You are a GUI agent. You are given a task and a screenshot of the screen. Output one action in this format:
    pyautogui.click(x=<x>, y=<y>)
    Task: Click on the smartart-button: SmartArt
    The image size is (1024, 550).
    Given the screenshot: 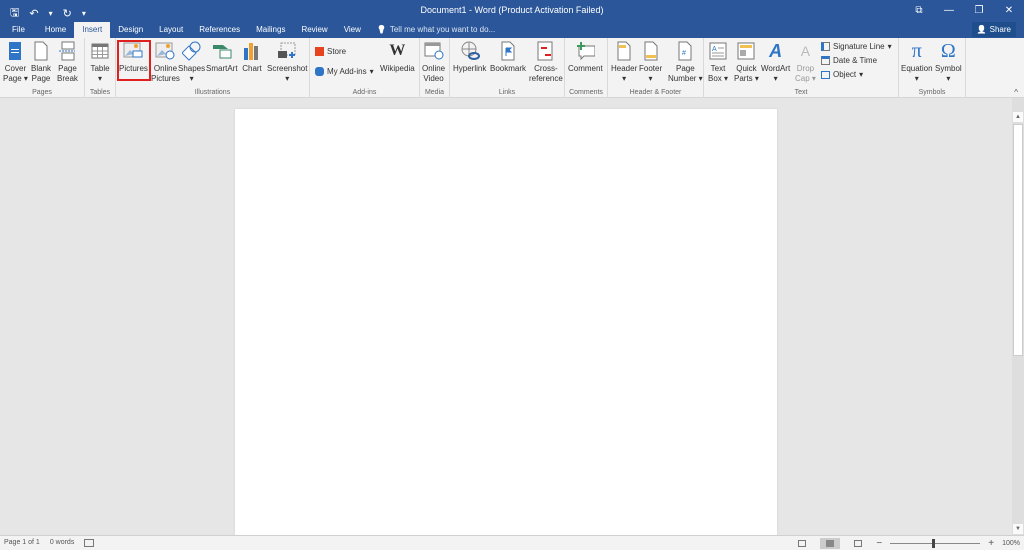 What is the action you would take?
    pyautogui.click(x=222, y=57)
    